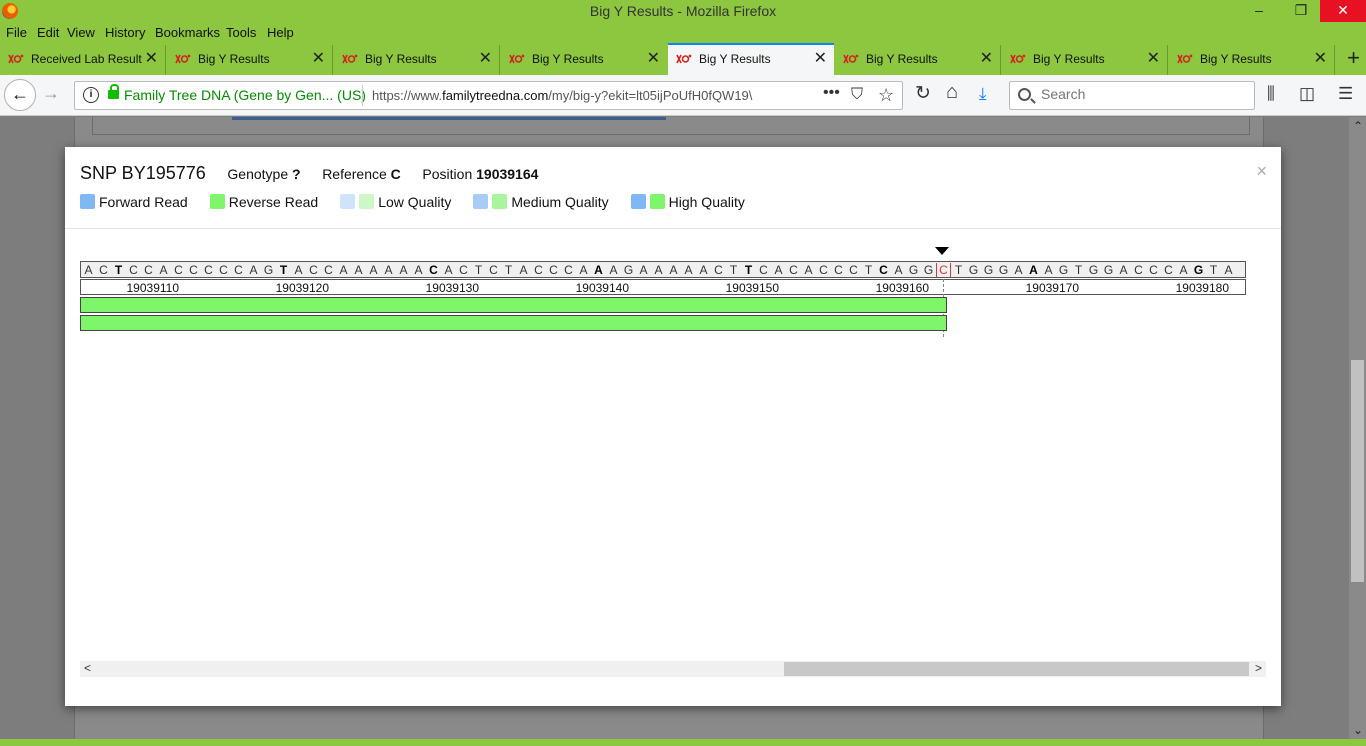 The width and height of the screenshot is (1366, 746). I want to click on sidebar-icon: ◫, so click(1307, 94).